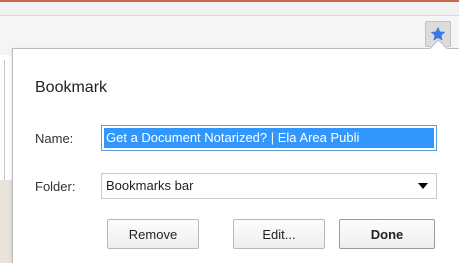 This screenshot has height=263, width=459. What do you see at coordinates (387, 234) in the screenshot?
I see `done-button: Done` at bounding box center [387, 234].